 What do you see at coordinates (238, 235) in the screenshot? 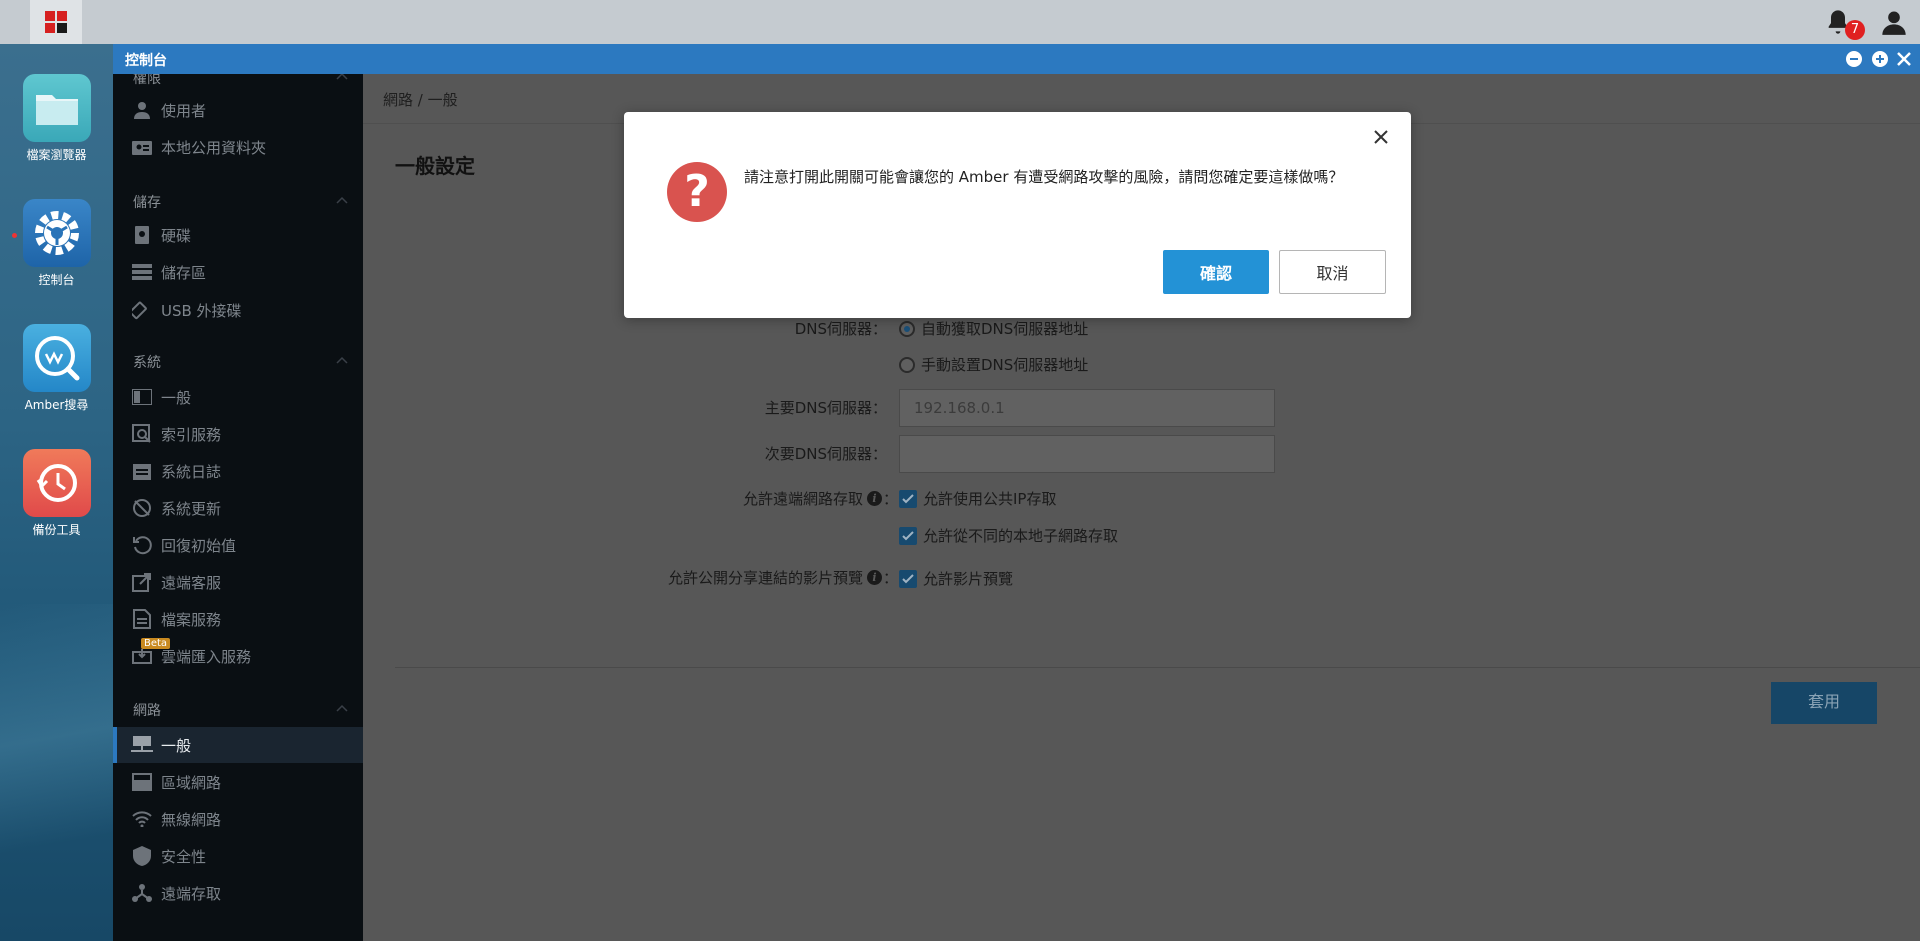
I see `sidebar-item-hard-disk: 硬碟` at bounding box center [238, 235].